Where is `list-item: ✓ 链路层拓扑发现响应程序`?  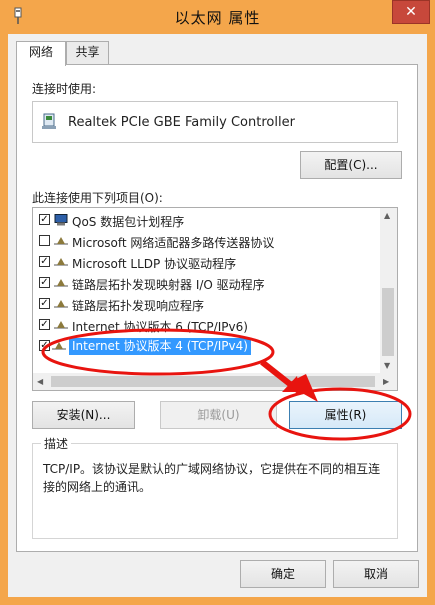 list-item: ✓ 链路层拓扑发现响应程序 is located at coordinates (205, 304).